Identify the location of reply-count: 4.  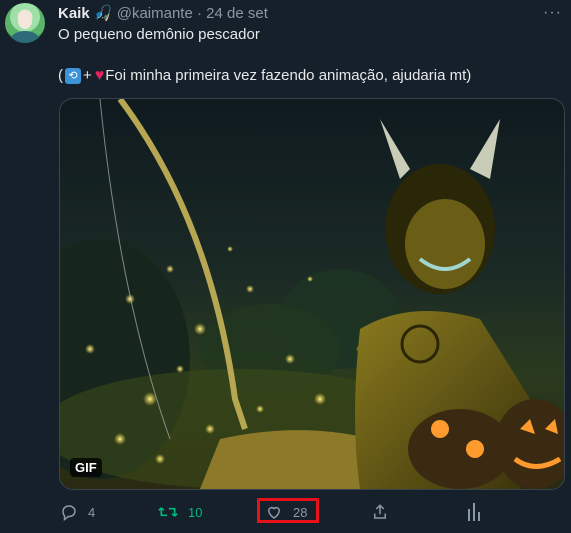
(92, 512).